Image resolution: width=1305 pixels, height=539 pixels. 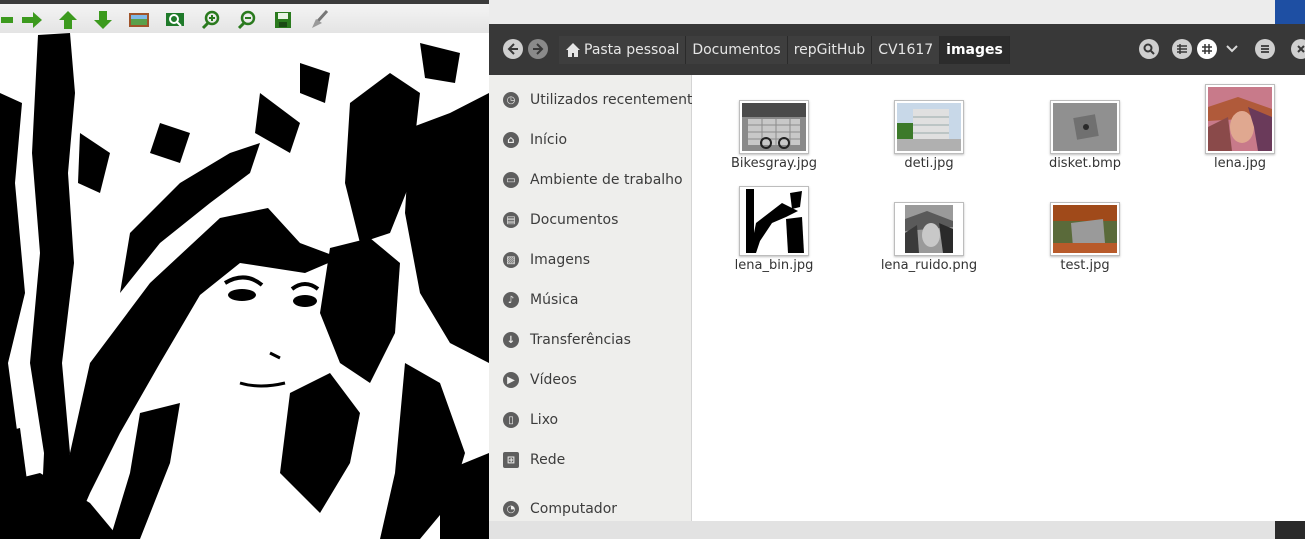 I want to click on home-icon: ⌂, so click(x=511, y=140).